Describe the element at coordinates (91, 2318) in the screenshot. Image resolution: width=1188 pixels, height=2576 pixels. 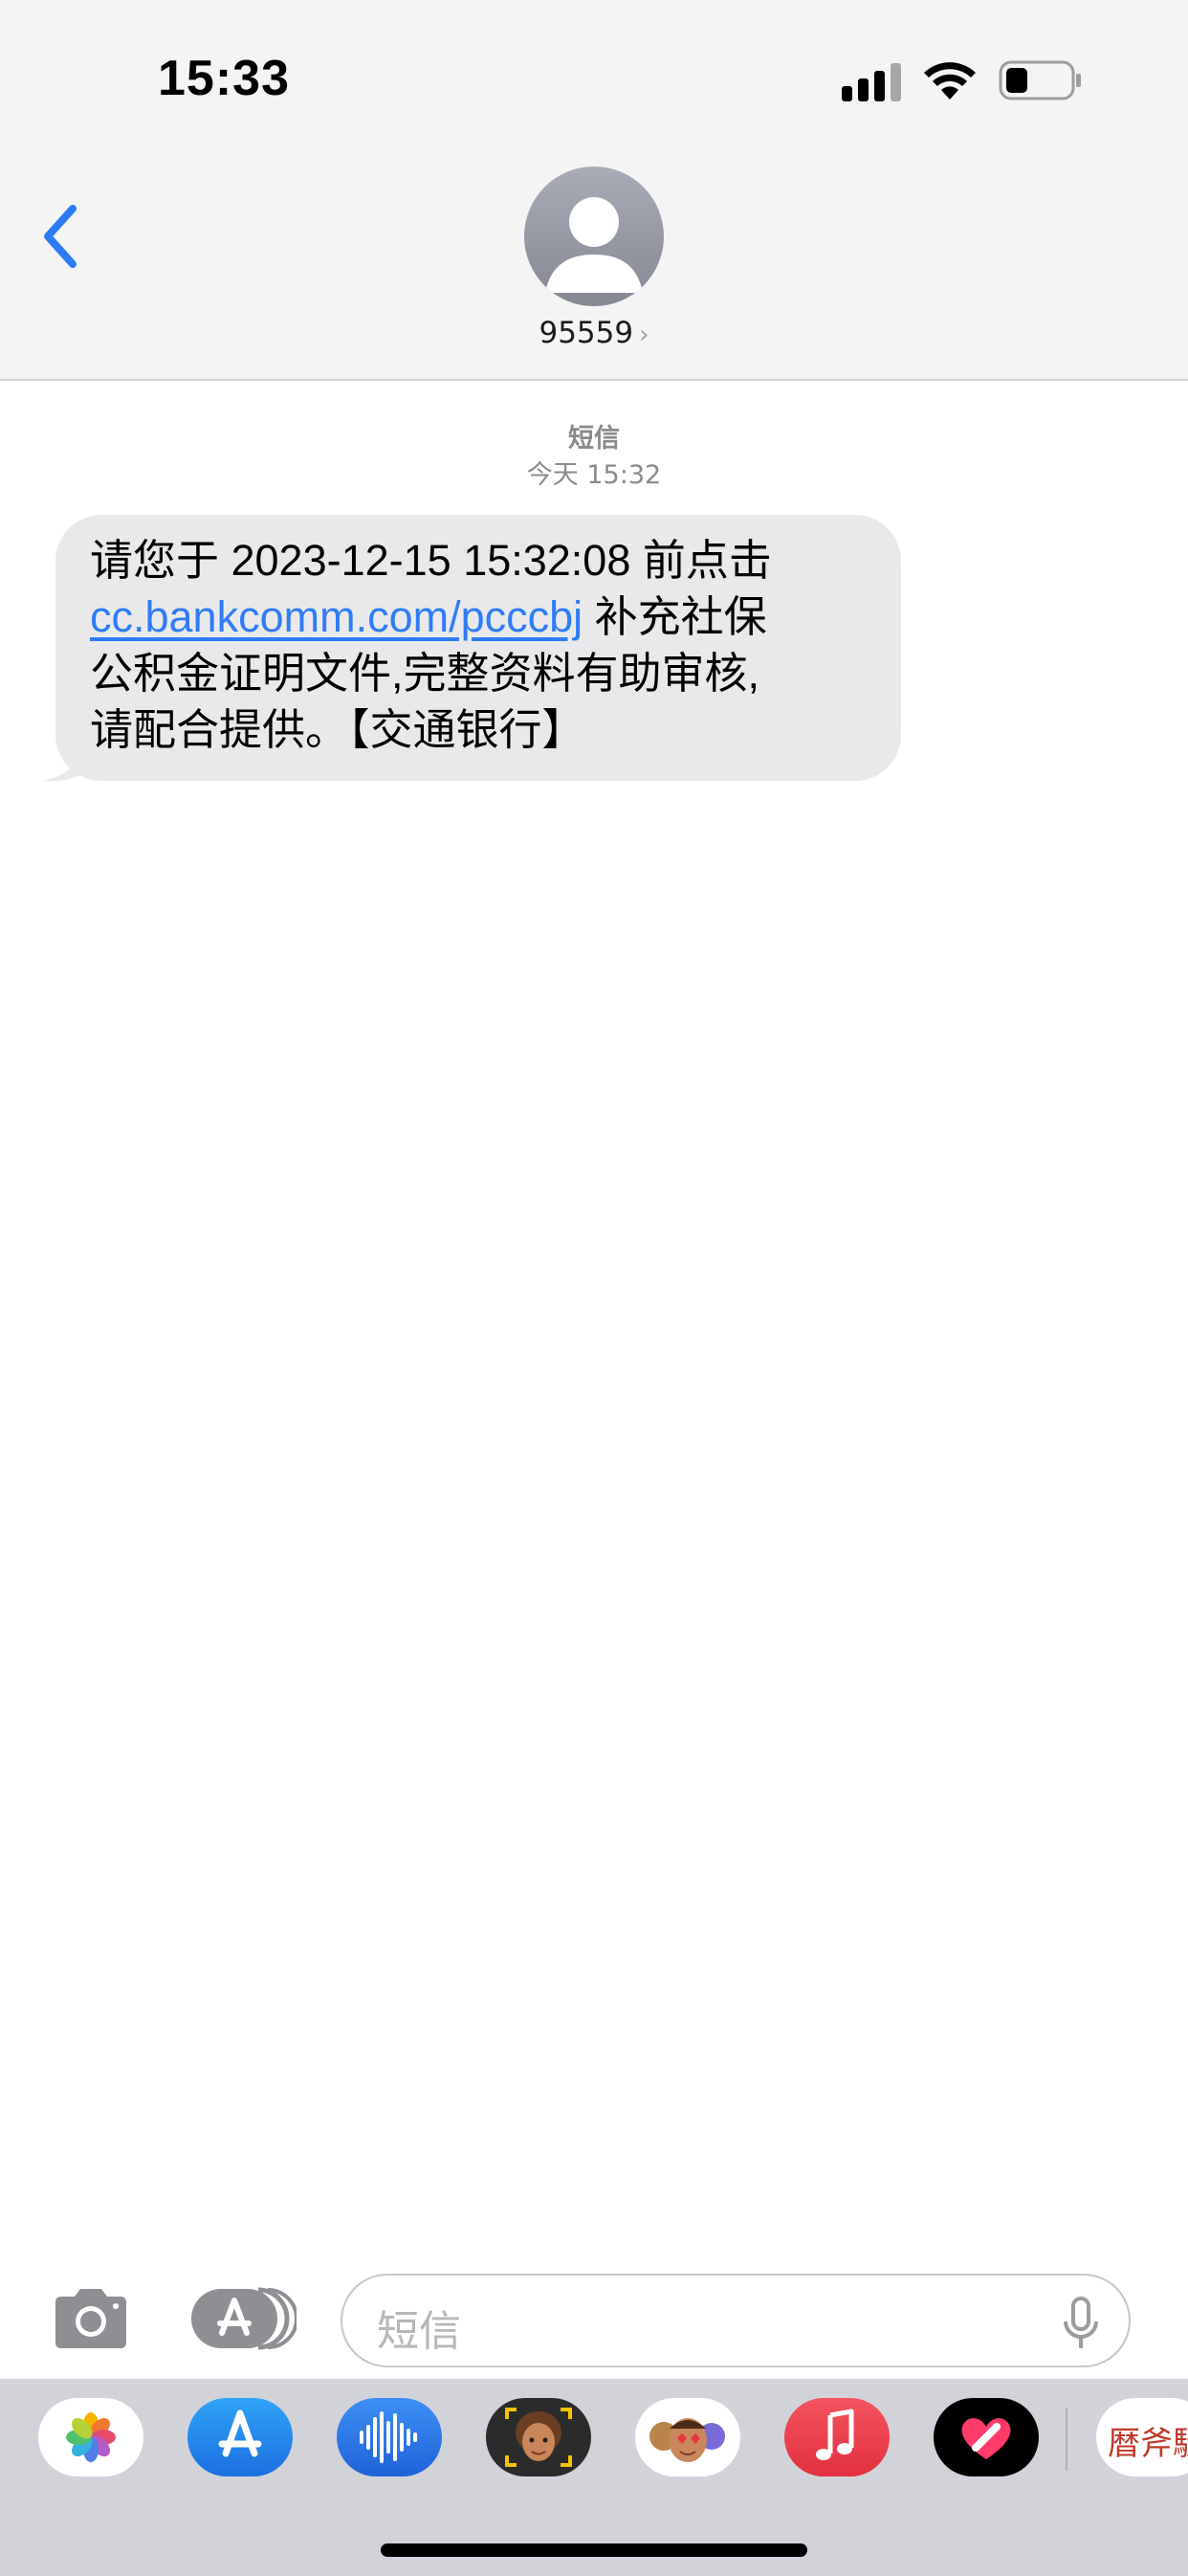
I see `camera-icon` at that location.